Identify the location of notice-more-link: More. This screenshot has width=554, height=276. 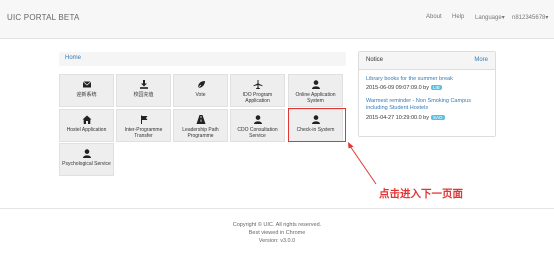
(481, 60).